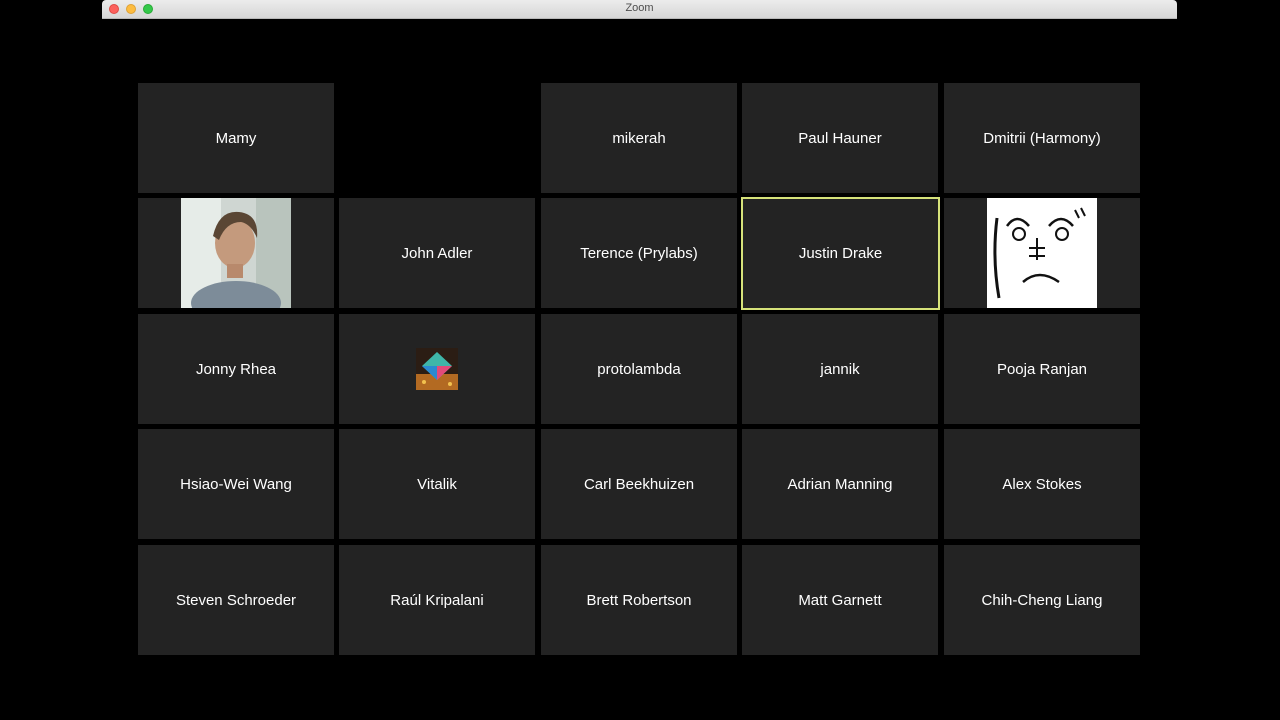  I want to click on participant-name: Paul Hauner, so click(840, 138).